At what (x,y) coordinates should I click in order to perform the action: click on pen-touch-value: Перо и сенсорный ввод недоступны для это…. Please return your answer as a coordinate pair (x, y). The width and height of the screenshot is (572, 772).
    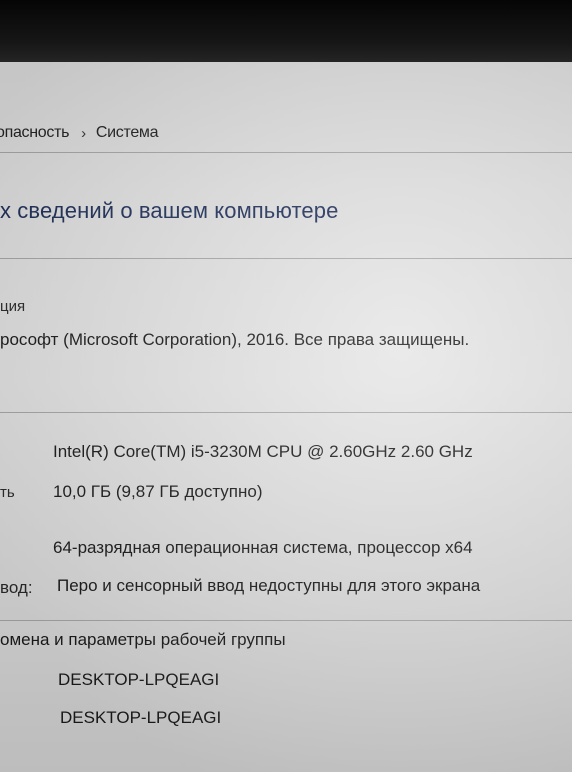
    Looking at the image, I should click on (269, 585).